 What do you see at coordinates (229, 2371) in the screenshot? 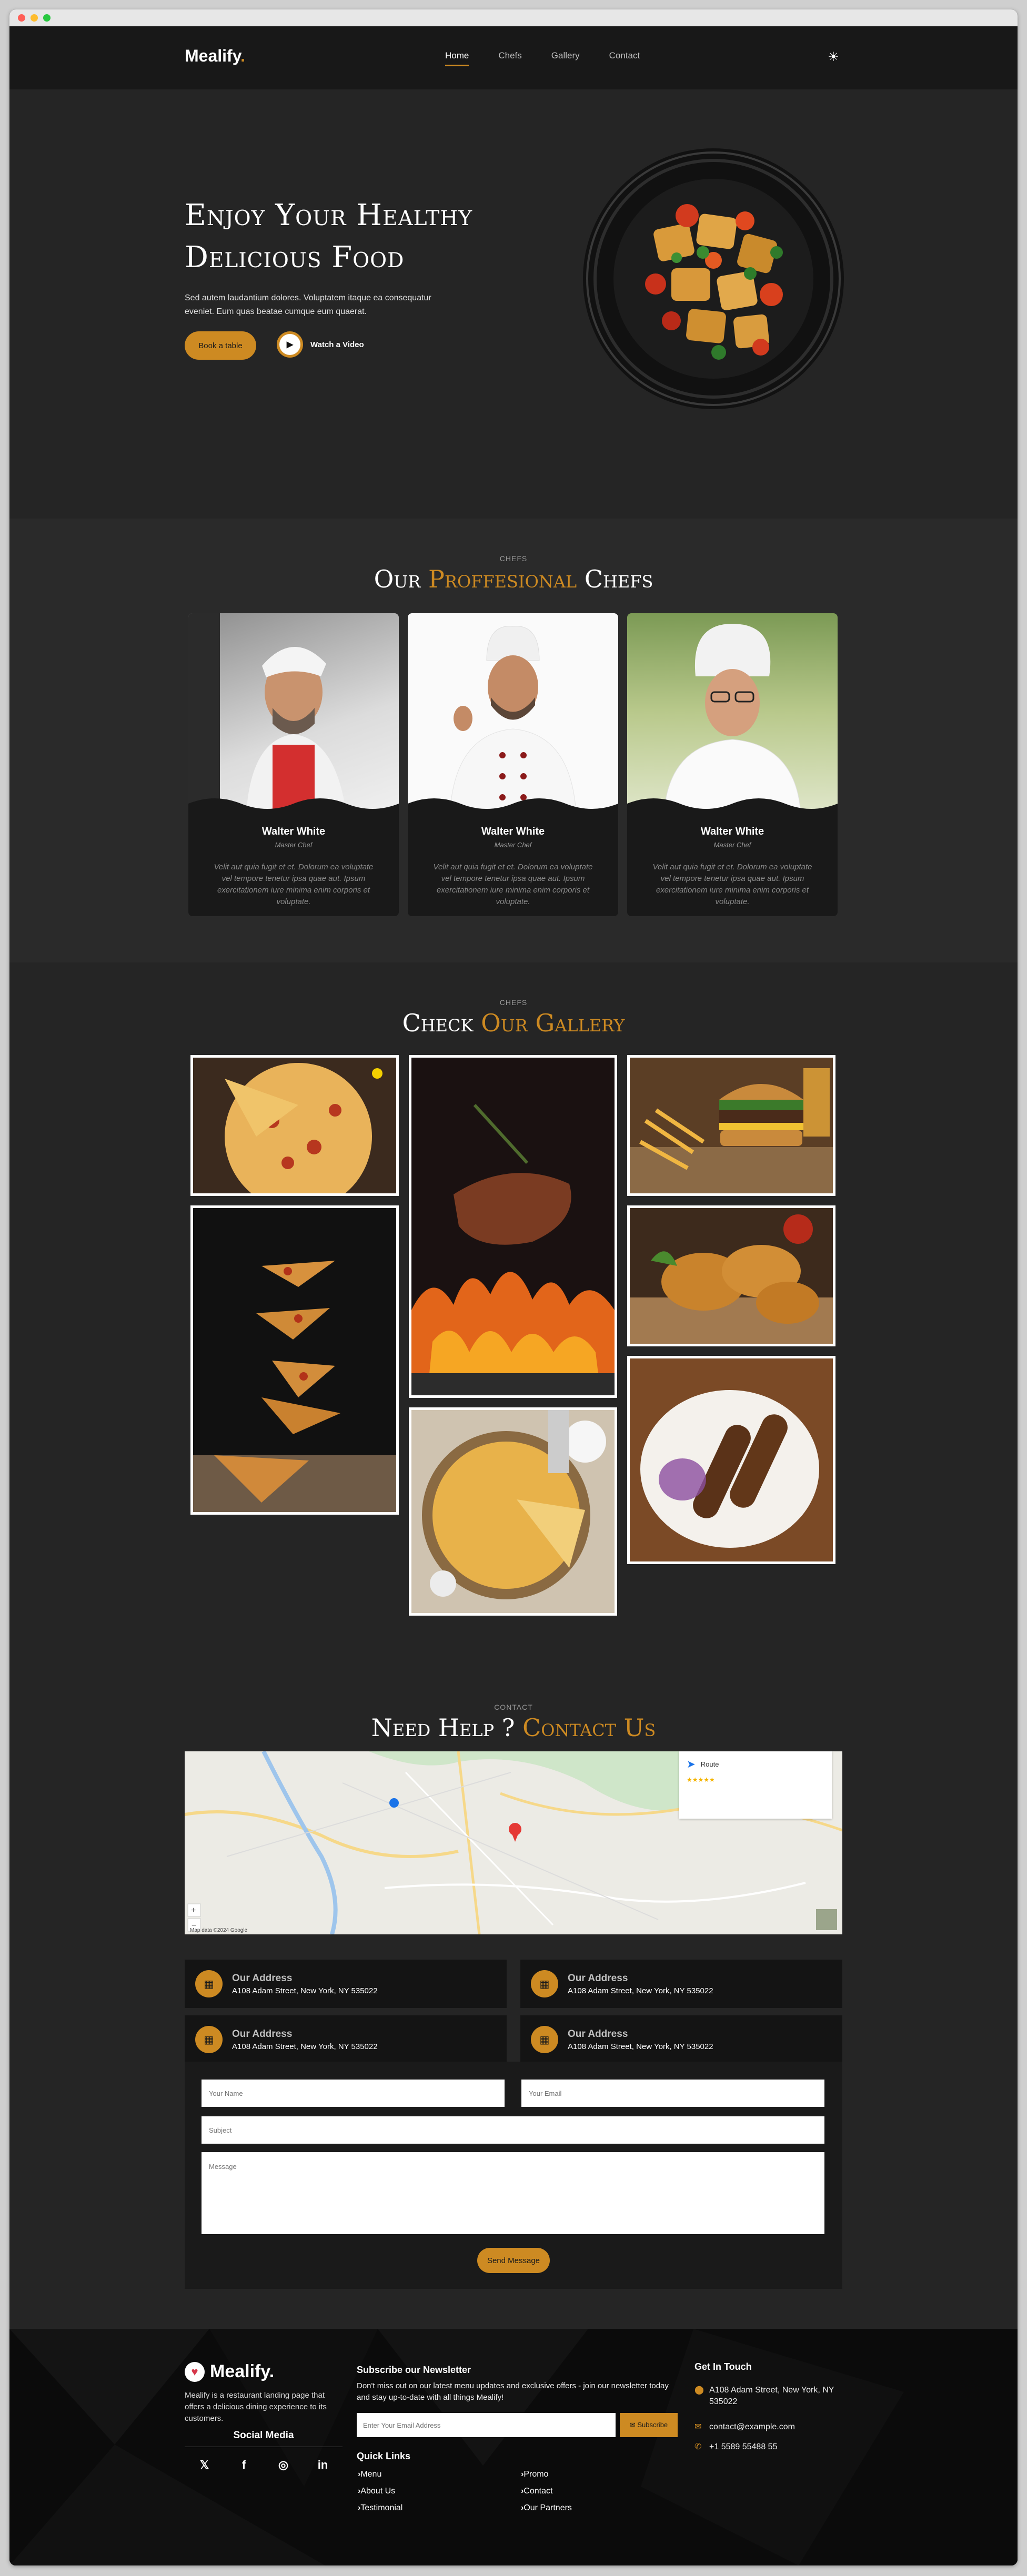
I see `footer-logo: ♥ Mealify.` at bounding box center [229, 2371].